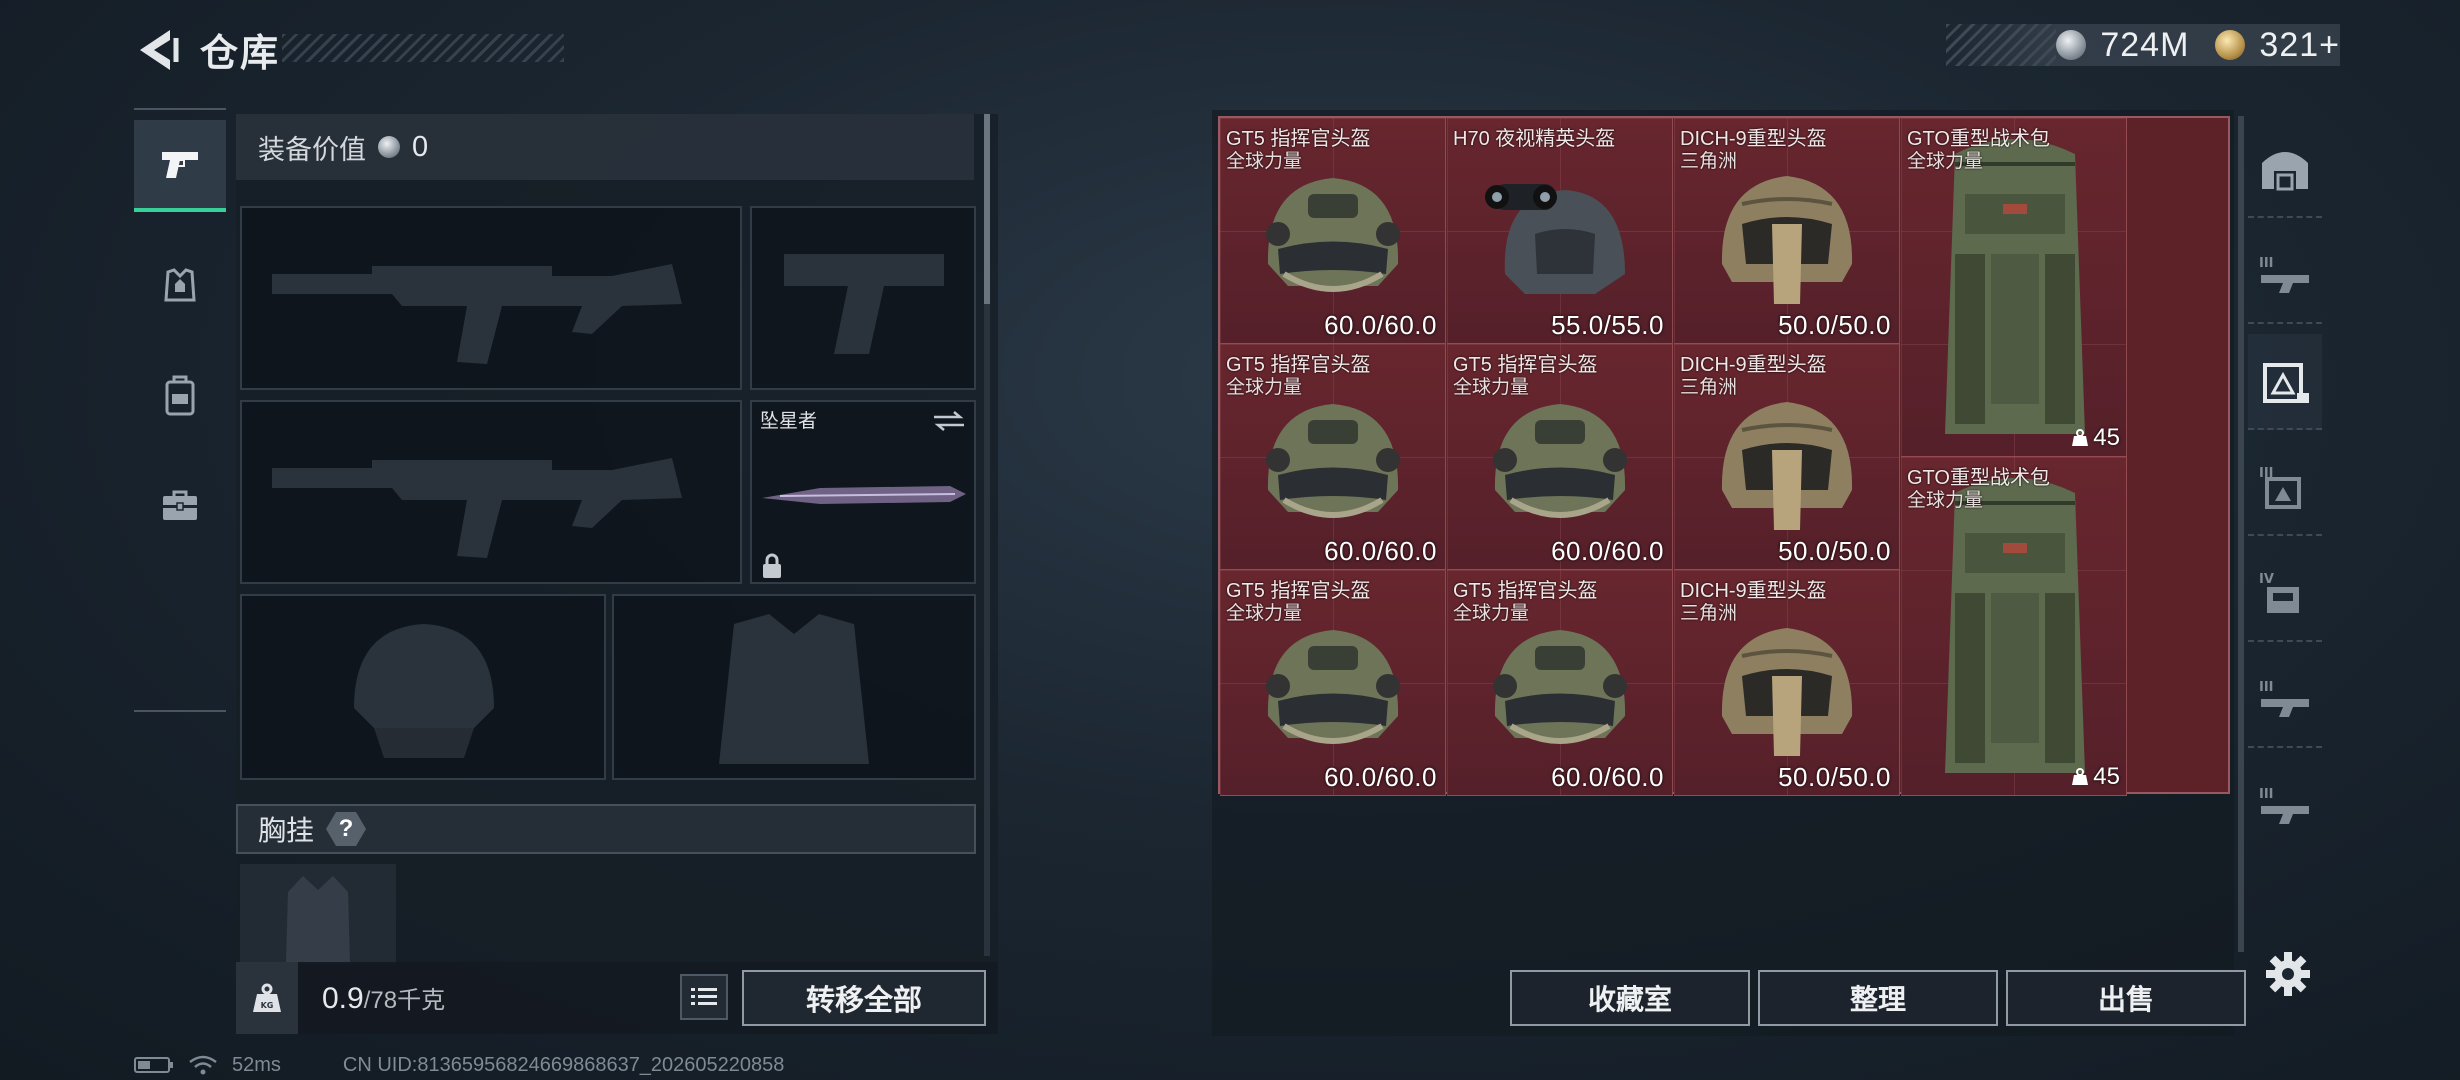  Describe the element at coordinates (2241, 534) in the screenshot. I see `stash-scrollbar` at that location.